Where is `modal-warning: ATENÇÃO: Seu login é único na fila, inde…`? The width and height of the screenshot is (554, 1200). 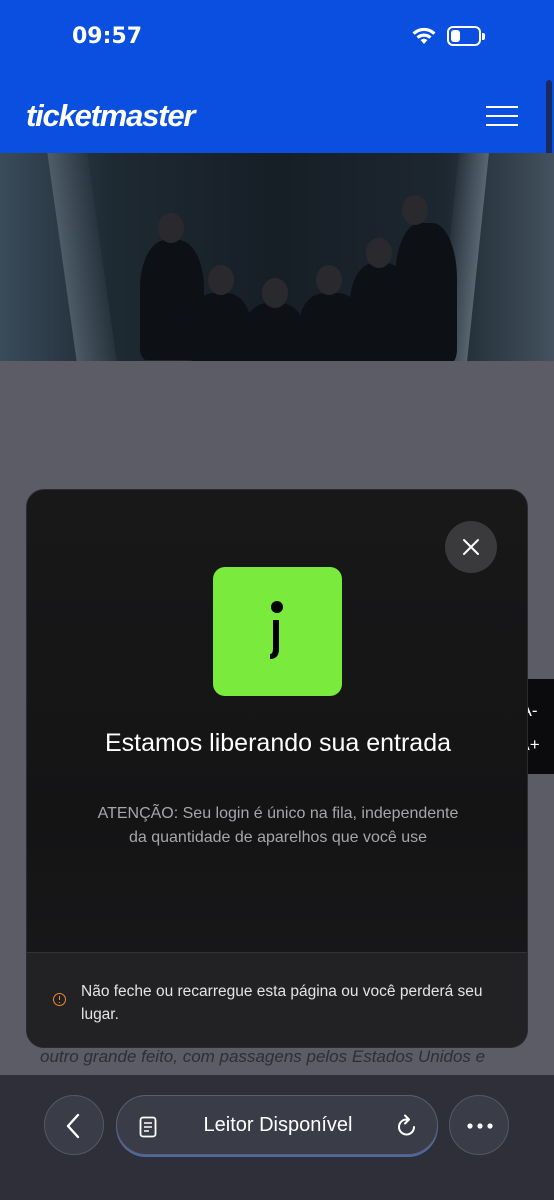
modal-warning: ATENÇÃO: Seu login é único na fila, inde… is located at coordinates (278, 825).